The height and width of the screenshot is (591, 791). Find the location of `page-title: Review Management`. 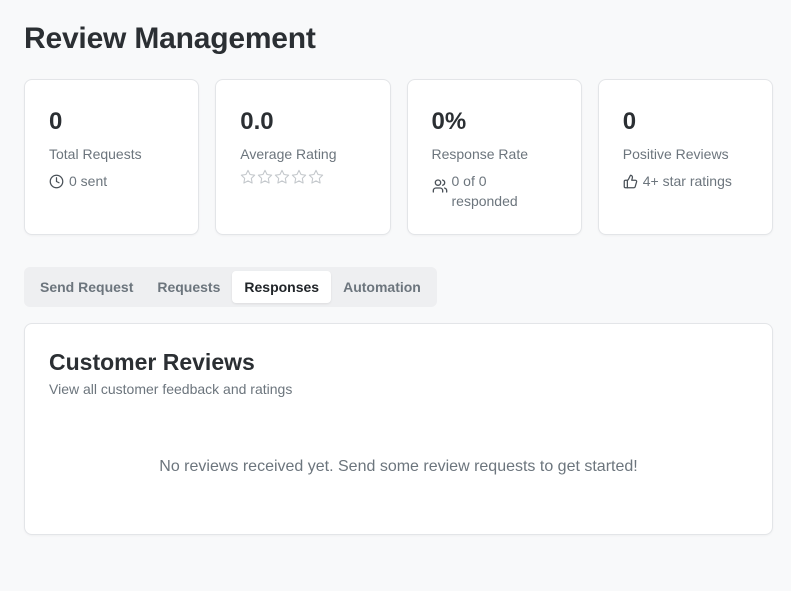

page-title: Review Management is located at coordinates (170, 38).